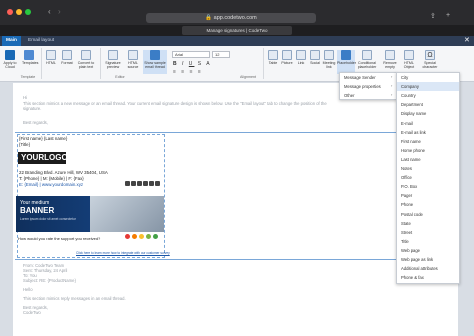  What do you see at coordinates (191, 54) in the screenshot?
I see `font-name-select: Arial` at bounding box center [191, 54].